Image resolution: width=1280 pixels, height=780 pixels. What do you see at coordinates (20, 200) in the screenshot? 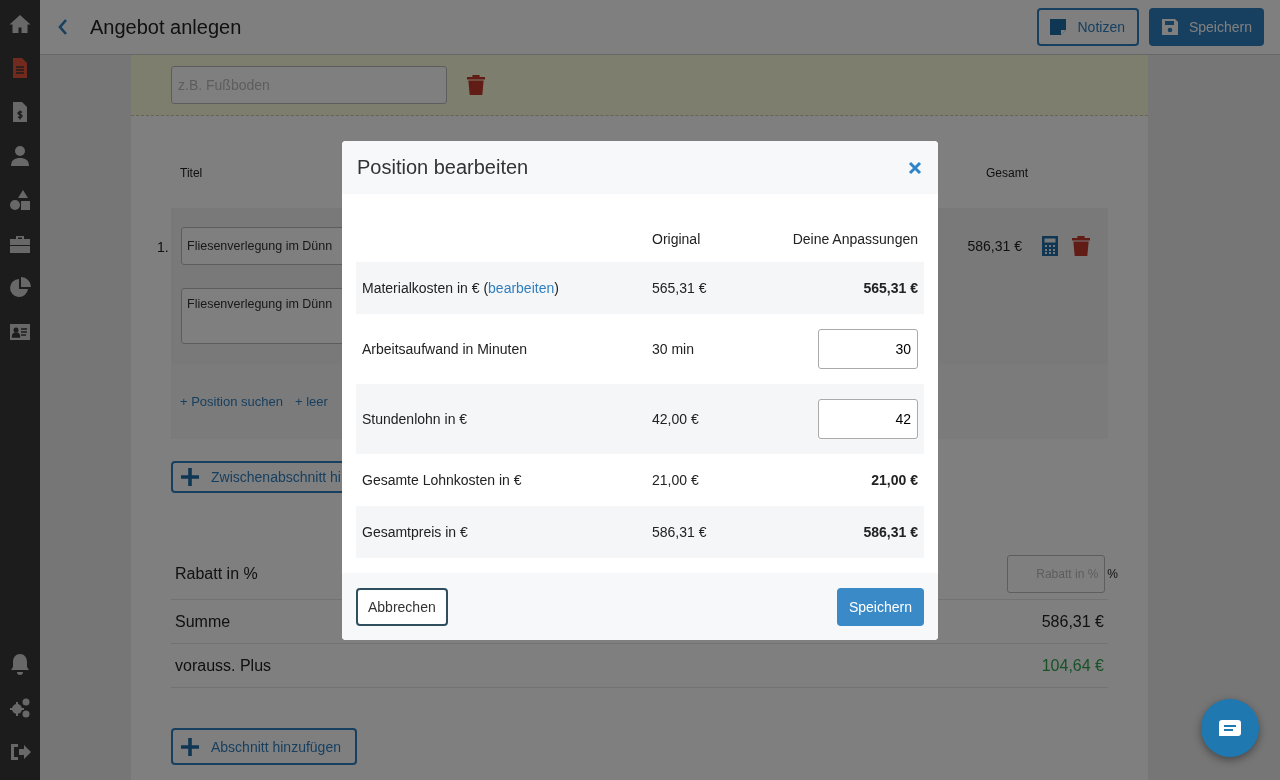
I see `shapes-icon` at bounding box center [20, 200].